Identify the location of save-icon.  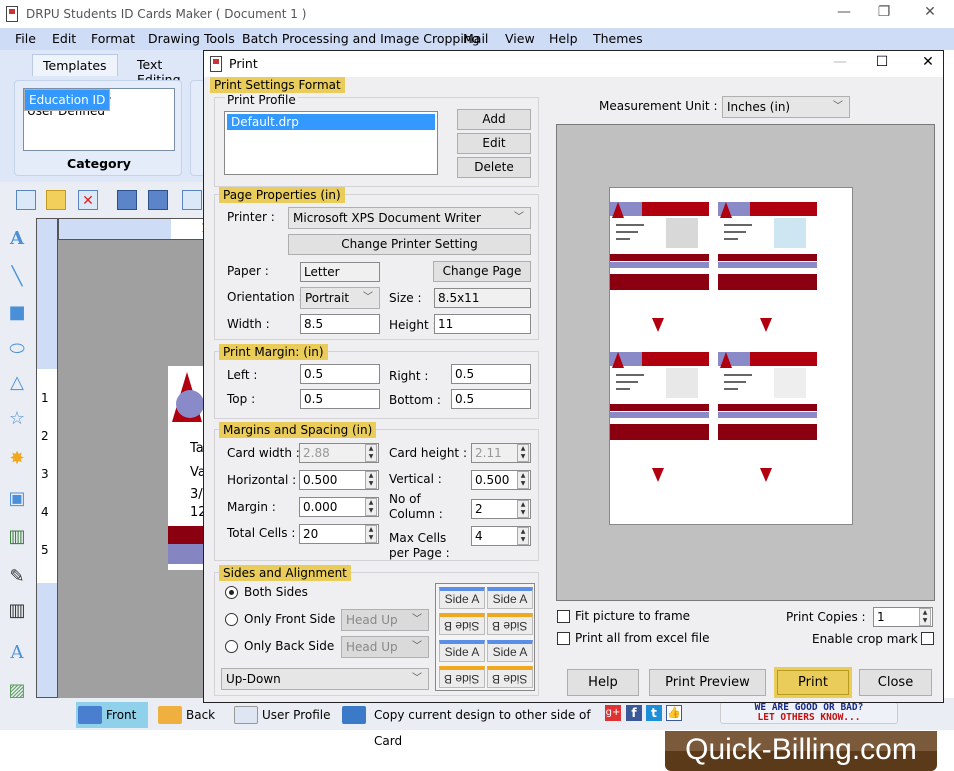
(127, 200).